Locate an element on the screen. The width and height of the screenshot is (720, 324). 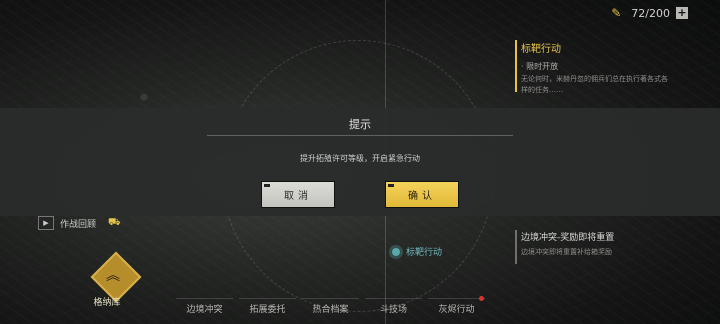
nav-item-border-conflict: 边境冲突 is located at coordinates (204, 306).